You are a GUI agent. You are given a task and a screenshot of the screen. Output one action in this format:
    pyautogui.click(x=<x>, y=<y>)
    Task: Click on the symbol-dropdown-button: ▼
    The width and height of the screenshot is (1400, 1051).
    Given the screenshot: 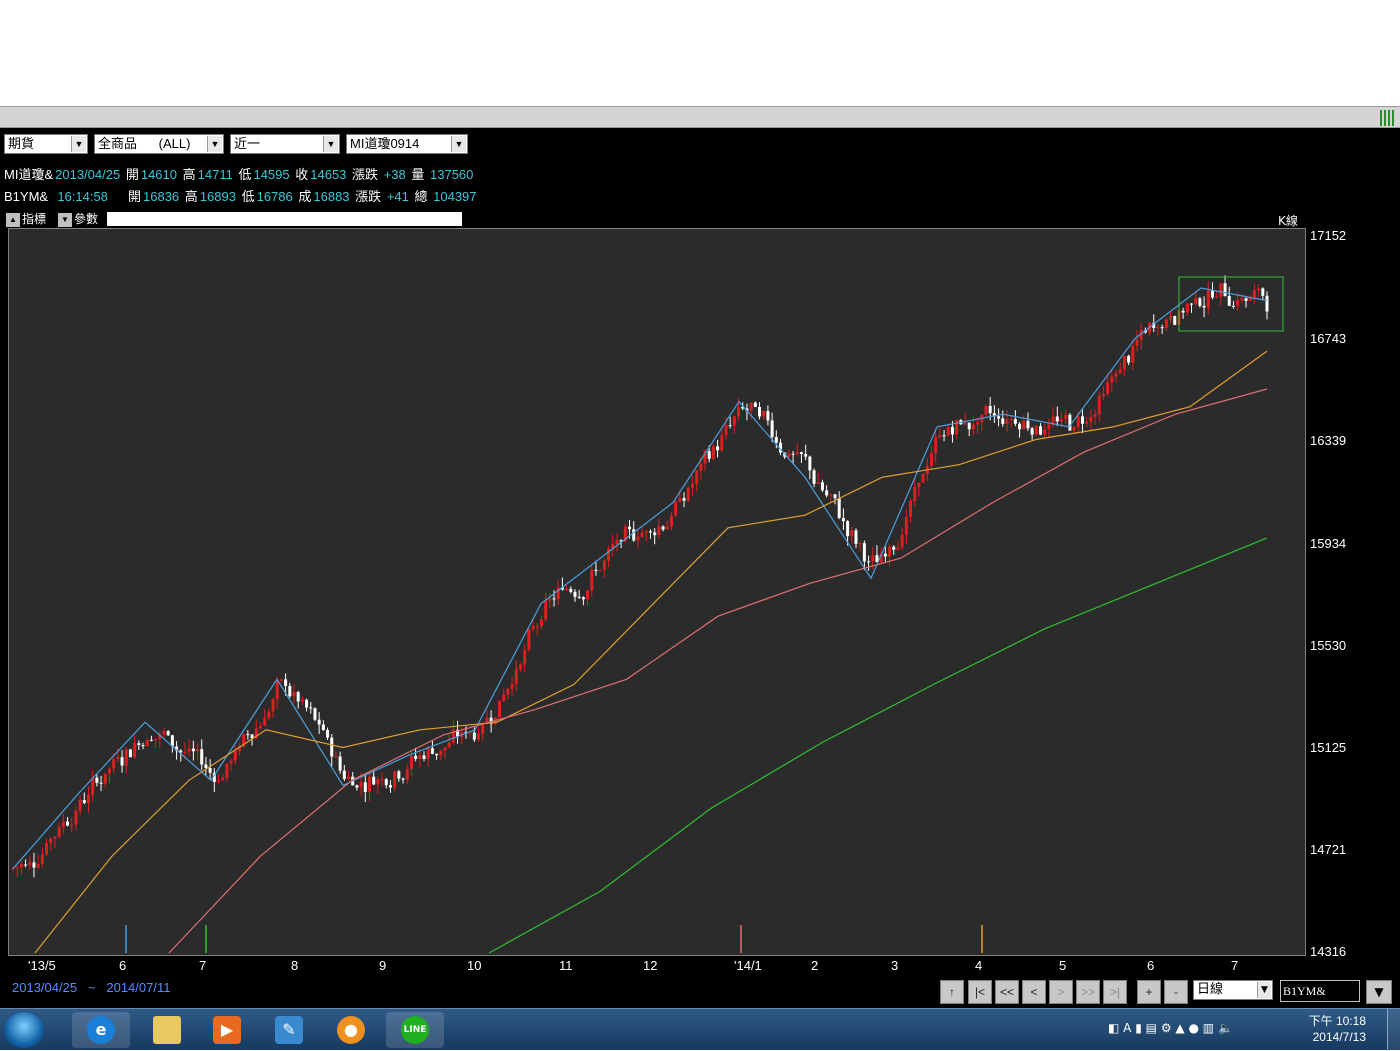 What is the action you would take?
    pyautogui.click(x=1379, y=992)
    